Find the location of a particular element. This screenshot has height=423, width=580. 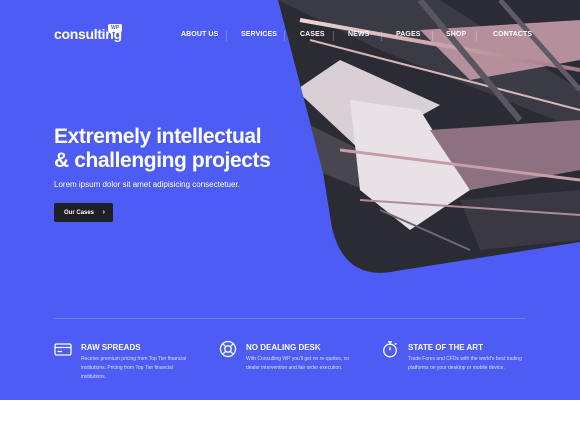

nav-pages: PAGES is located at coordinates (408, 34).